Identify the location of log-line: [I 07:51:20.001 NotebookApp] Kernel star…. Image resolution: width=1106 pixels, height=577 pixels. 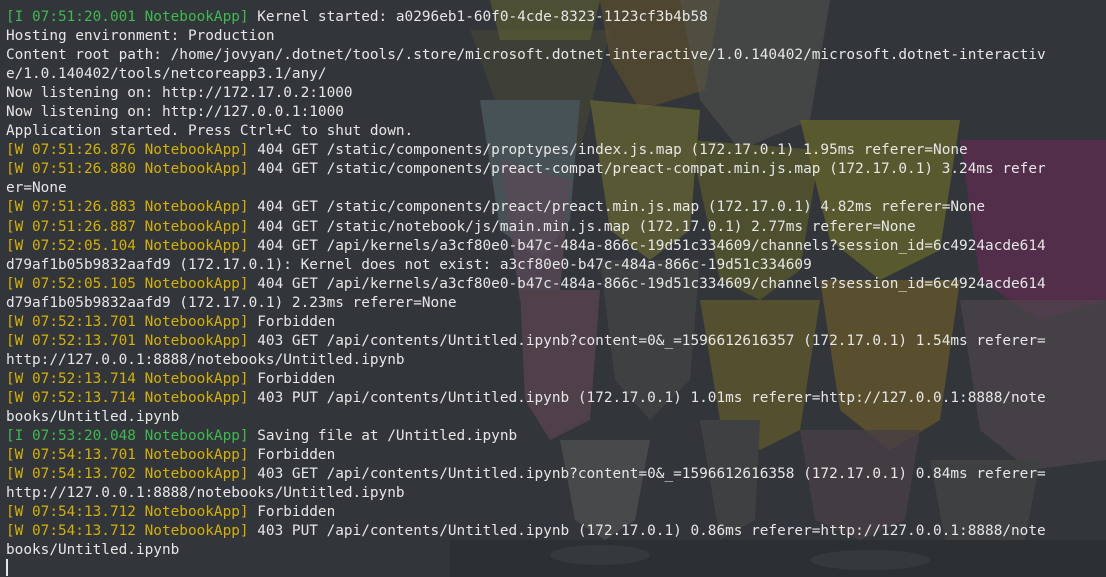
(553, 17).